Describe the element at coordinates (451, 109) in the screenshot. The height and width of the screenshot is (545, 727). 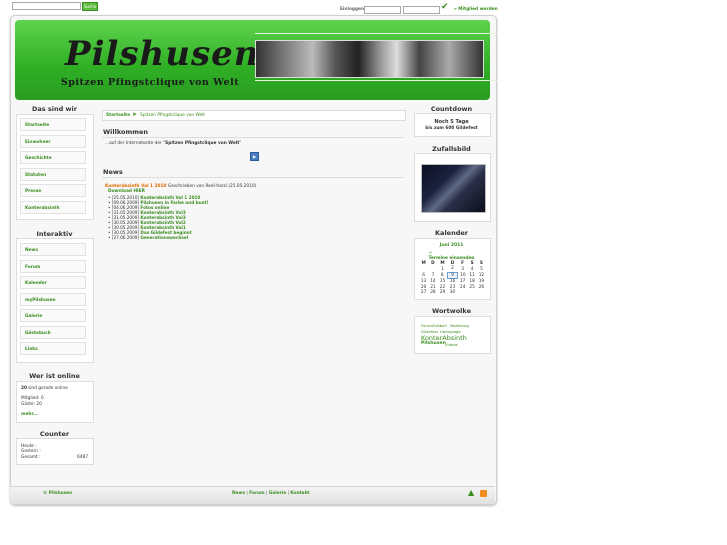
I see `countdown-title: Countdown` at that location.